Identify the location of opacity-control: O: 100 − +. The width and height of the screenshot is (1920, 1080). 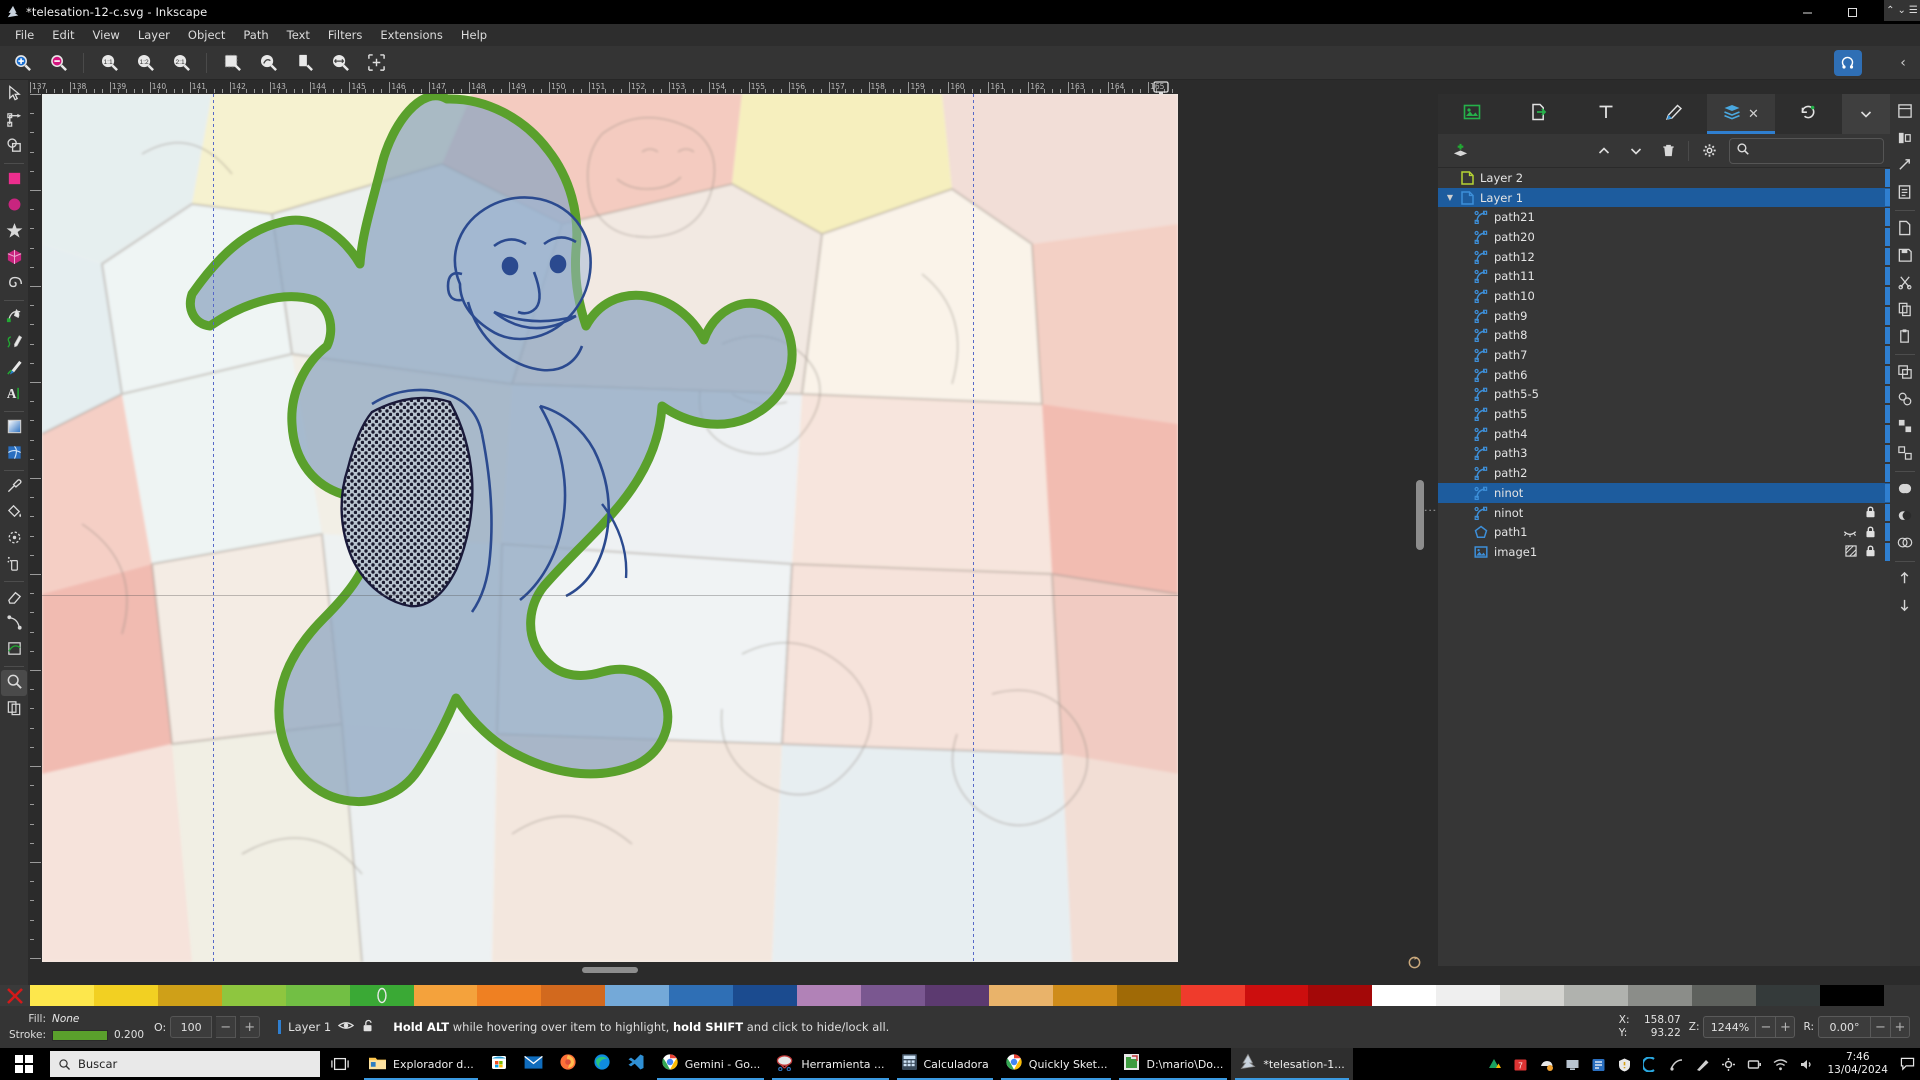
(207, 1027).